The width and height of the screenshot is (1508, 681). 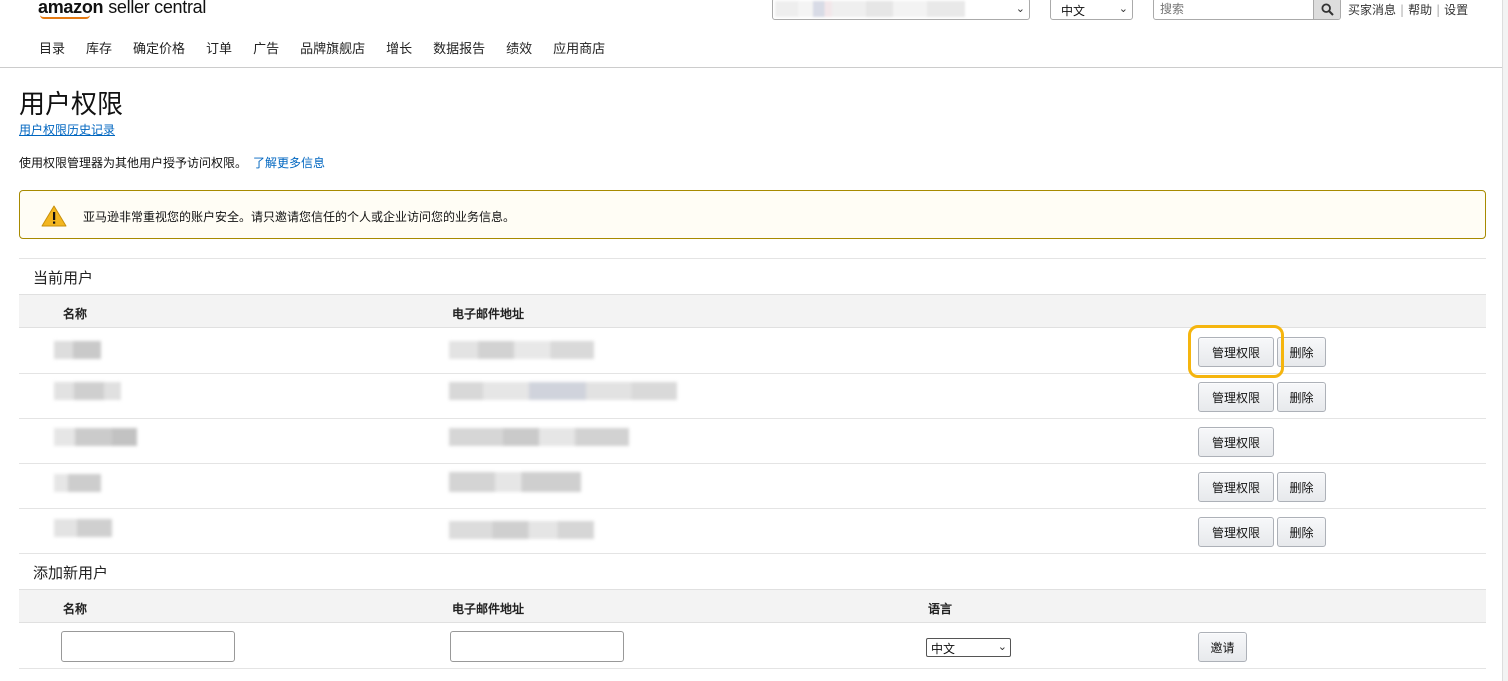 What do you see at coordinates (266, 47) in the screenshot?
I see `nav-item-advertising: 广告` at bounding box center [266, 47].